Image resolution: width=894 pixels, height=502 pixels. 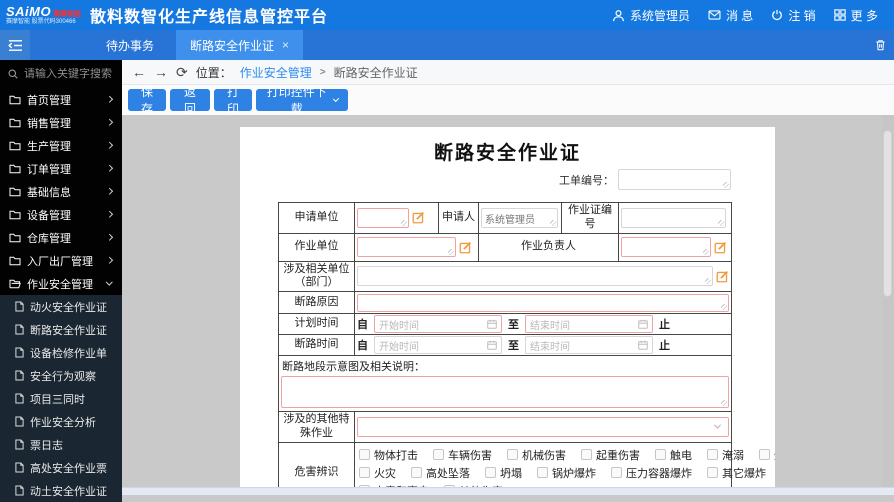 I want to click on hazard-checkbox: 灼烫, so click(x=767, y=455).